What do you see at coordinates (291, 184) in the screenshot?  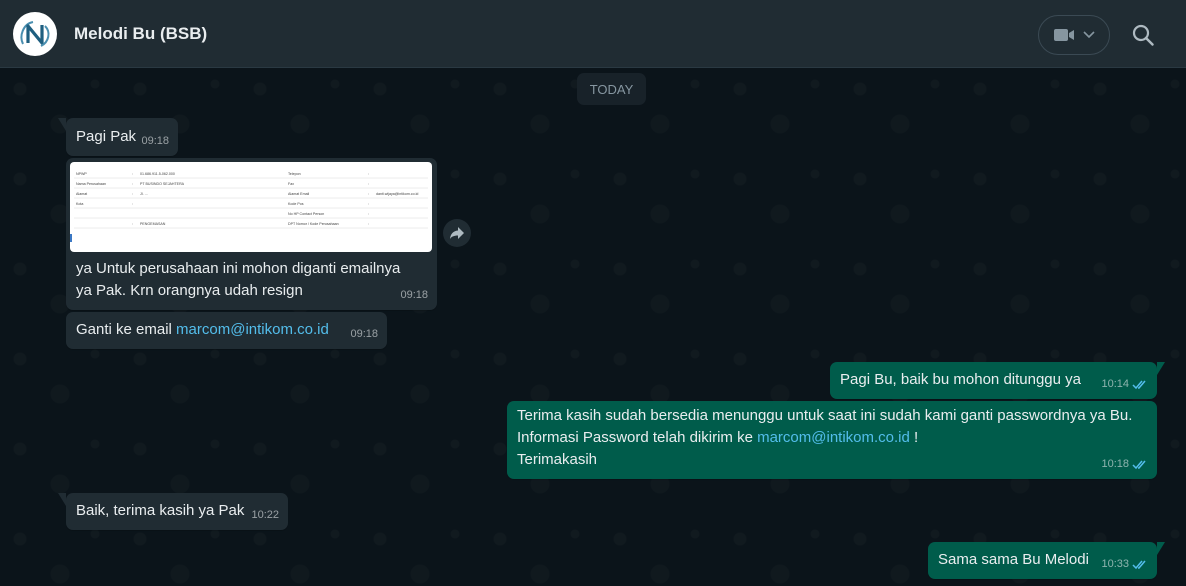 I see `document-cell-text: Fax` at bounding box center [291, 184].